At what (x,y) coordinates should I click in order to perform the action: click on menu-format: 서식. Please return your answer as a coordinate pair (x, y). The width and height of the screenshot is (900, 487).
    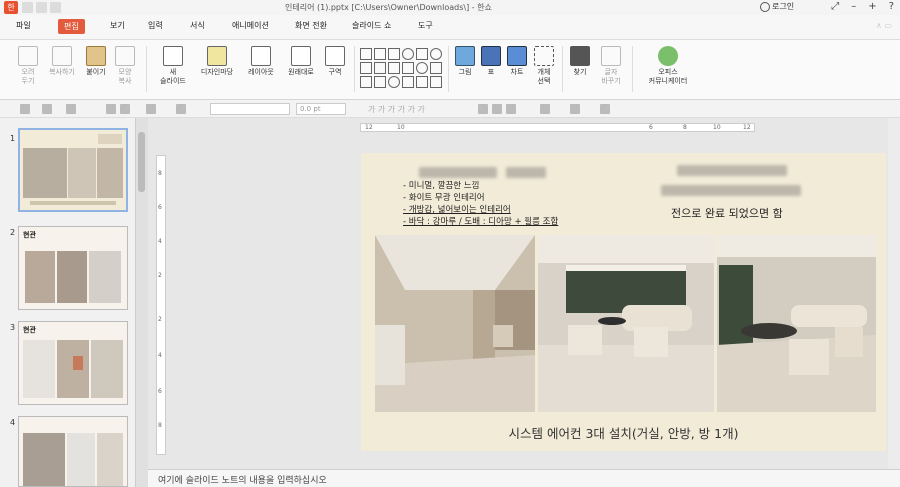
    Looking at the image, I should click on (197, 25).